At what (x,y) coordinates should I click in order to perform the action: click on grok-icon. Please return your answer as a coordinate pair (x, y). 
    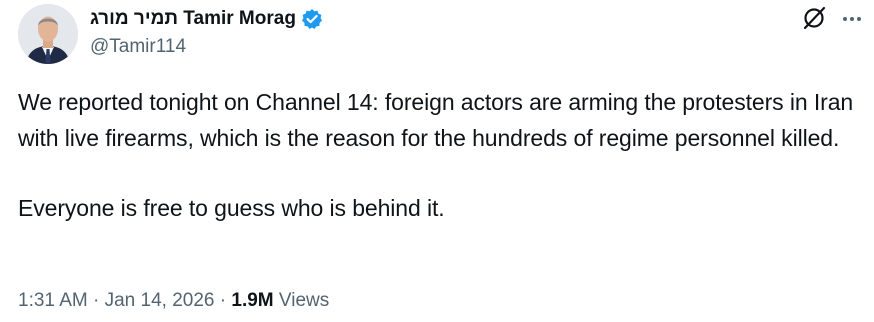
    Looking at the image, I should click on (814, 18).